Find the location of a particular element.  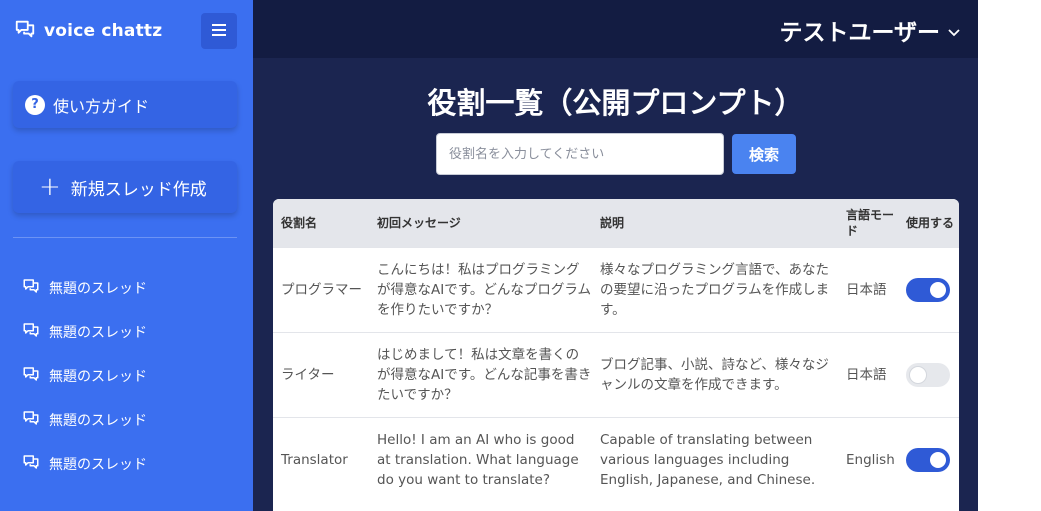

column-header-use: 使用する is located at coordinates (930, 223).